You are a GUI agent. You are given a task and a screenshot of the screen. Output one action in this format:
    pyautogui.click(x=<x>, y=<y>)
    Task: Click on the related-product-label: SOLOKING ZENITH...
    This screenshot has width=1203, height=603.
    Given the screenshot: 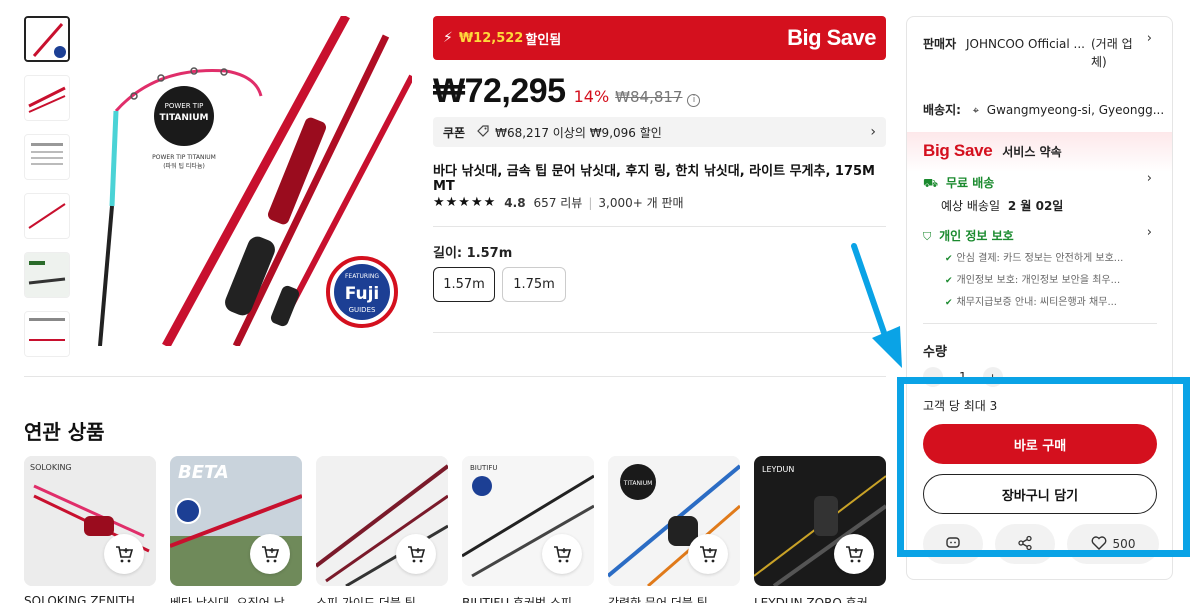 What is the action you would take?
    pyautogui.click(x=90, y=598)
    